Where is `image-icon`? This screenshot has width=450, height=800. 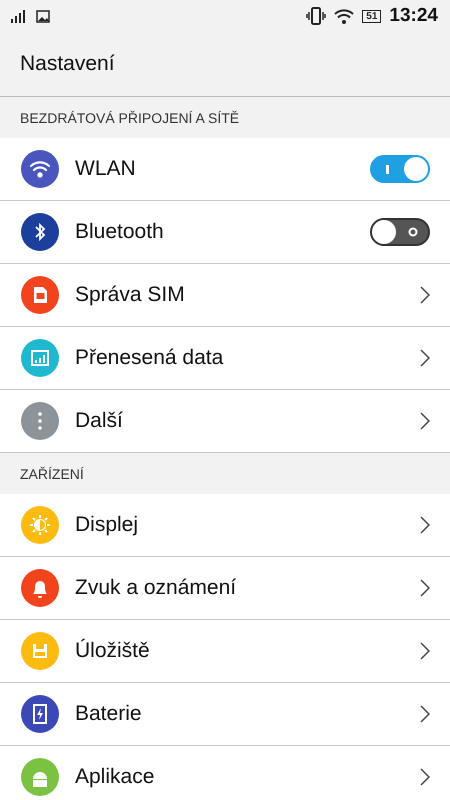
image-icon is located at coordinates (43, 16).